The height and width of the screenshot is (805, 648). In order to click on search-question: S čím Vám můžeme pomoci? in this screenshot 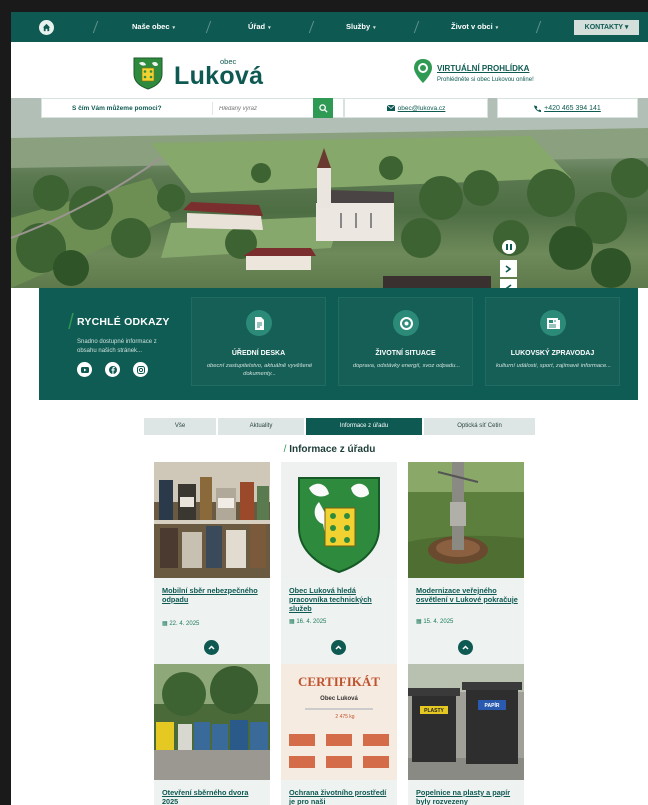, I will do `click(117, 108)`.